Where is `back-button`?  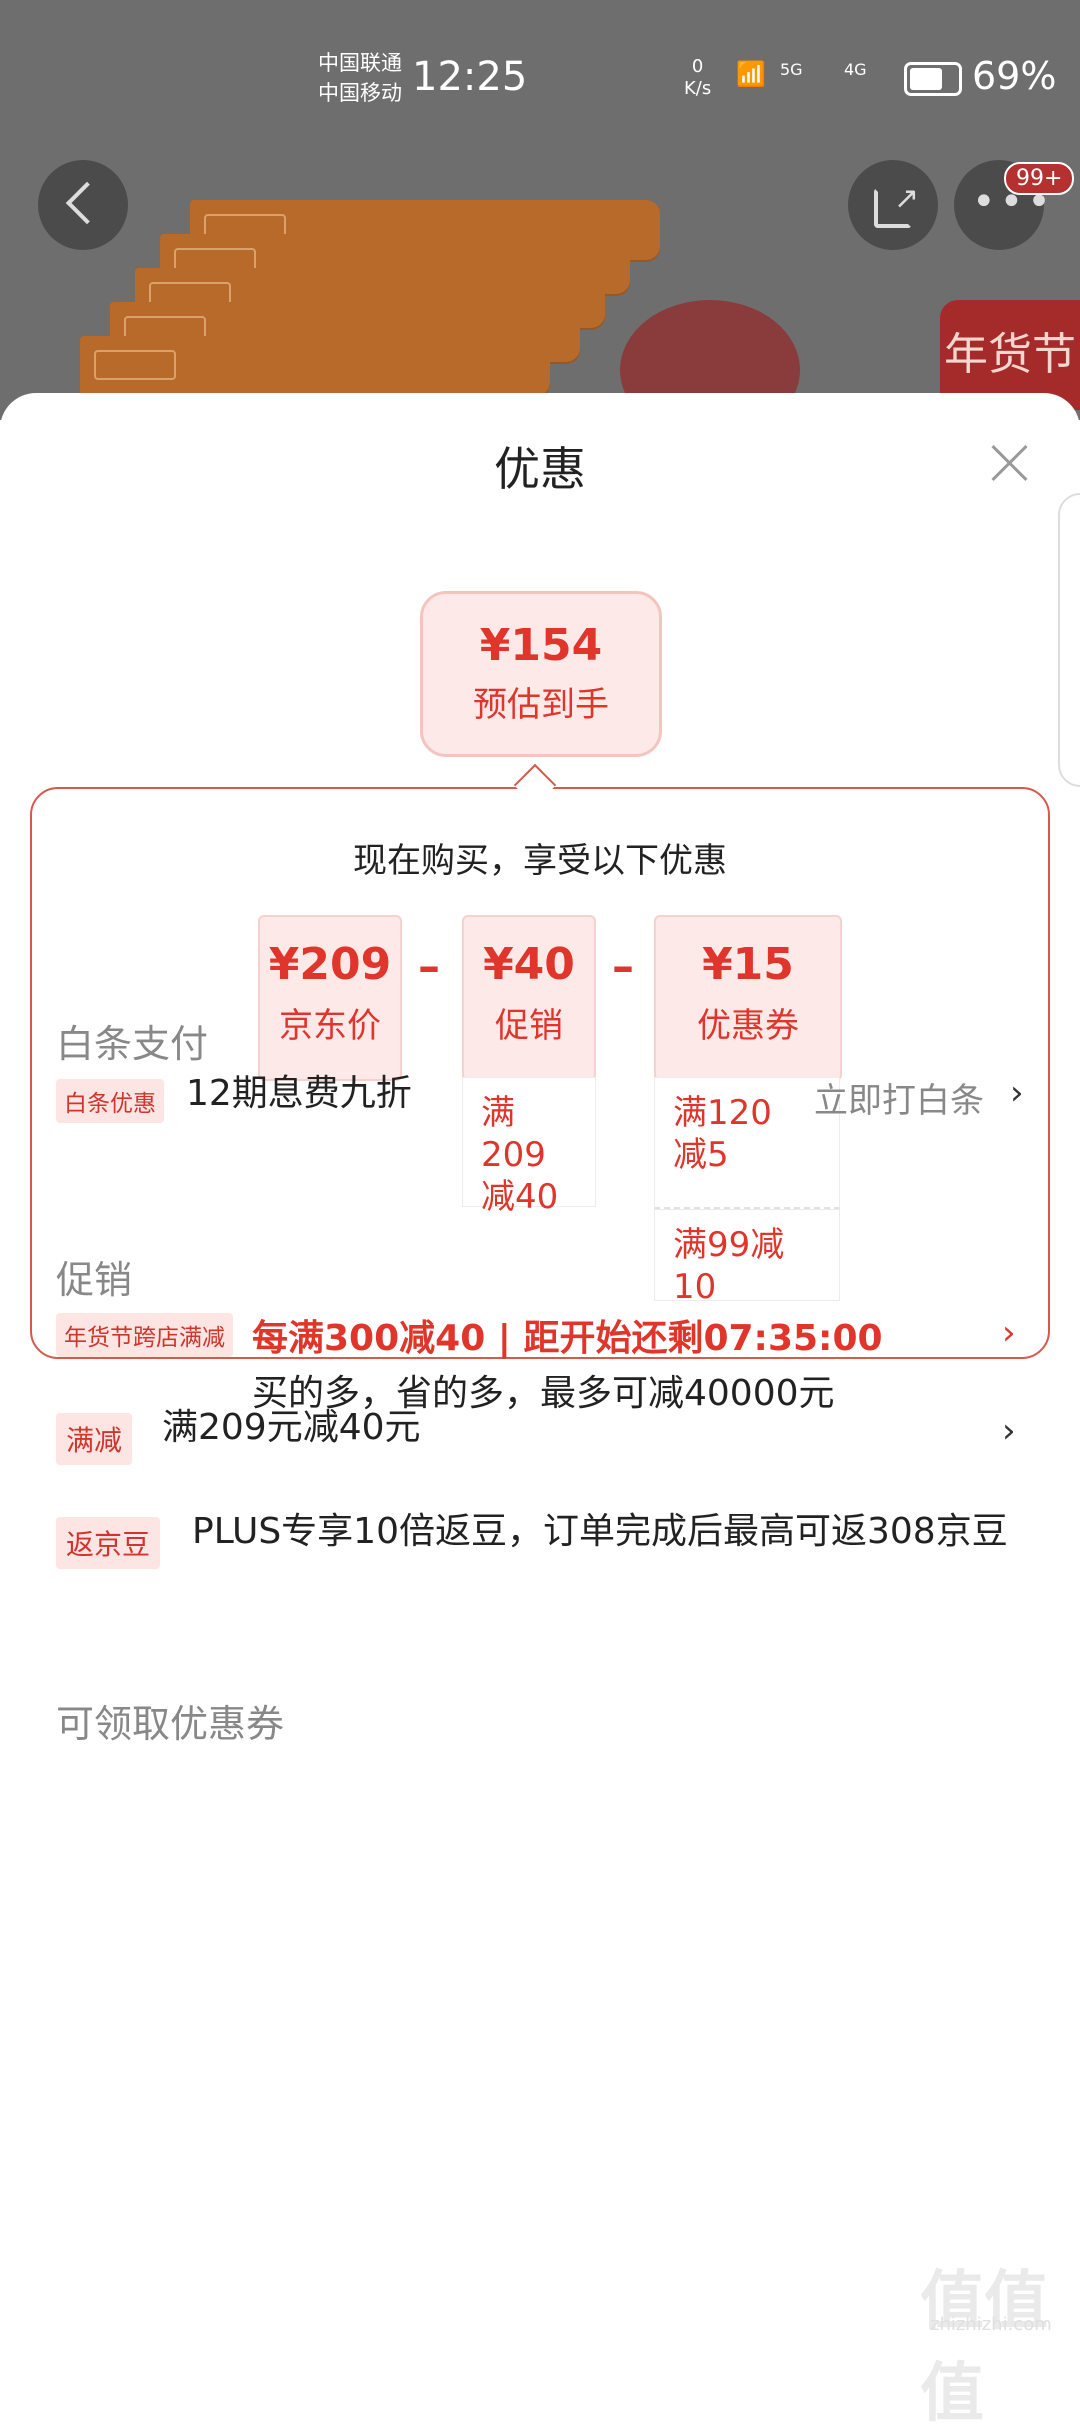
back-button is located at coordinates (83, 205).